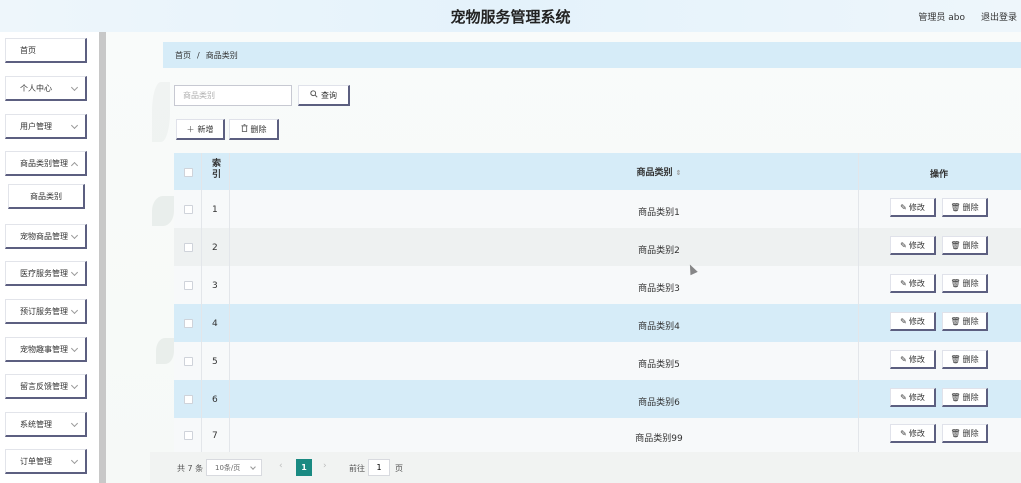  Describe the element at coordinates (190, 468) in the screenshot. I see `pagination-total: 共 7 条` at that location.